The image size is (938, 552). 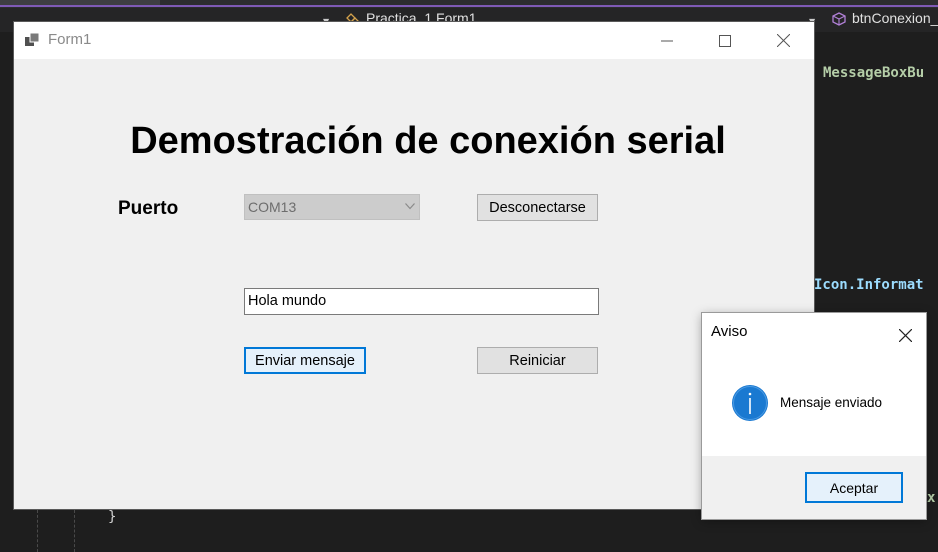 What do you see at coordinates (421, 301) in the screenshot?
I see `message-input: Hola mundo` at bounding box center [421, 301].